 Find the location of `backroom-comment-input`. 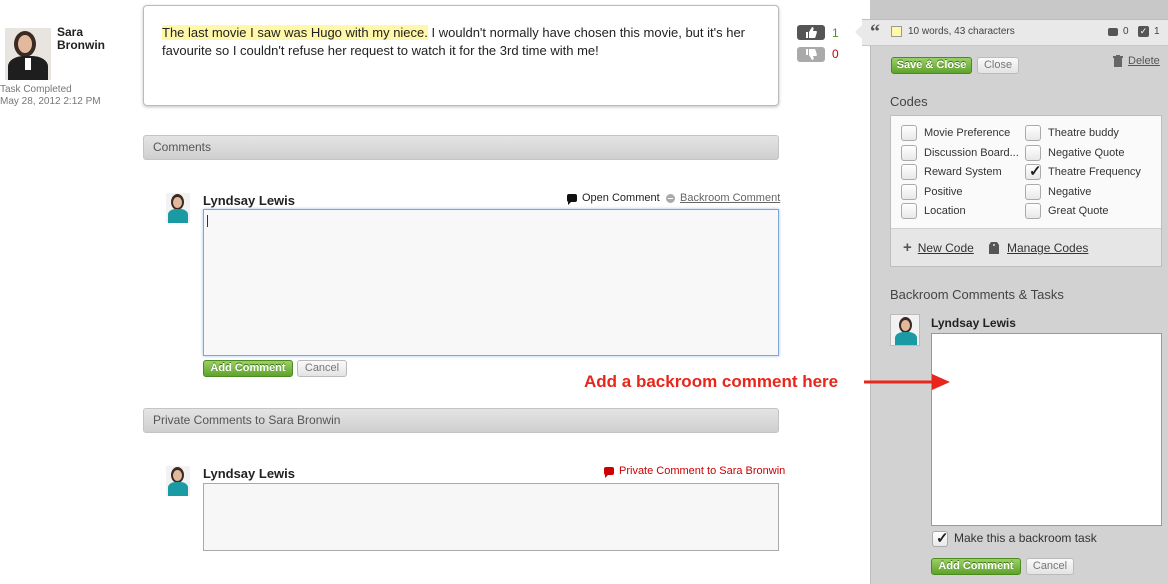

backroom-comment-input is located at coordinates (1046, 429).